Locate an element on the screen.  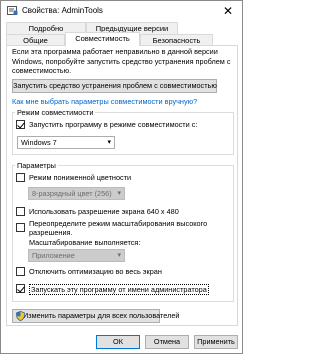
dpi-scaling-select: Приложение ▾ is located at coordinates (76, 255).